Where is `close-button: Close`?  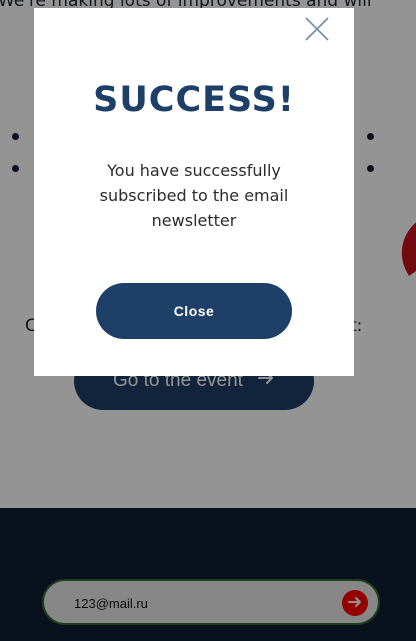 close-button: Close is located at coordinates (194, 311).